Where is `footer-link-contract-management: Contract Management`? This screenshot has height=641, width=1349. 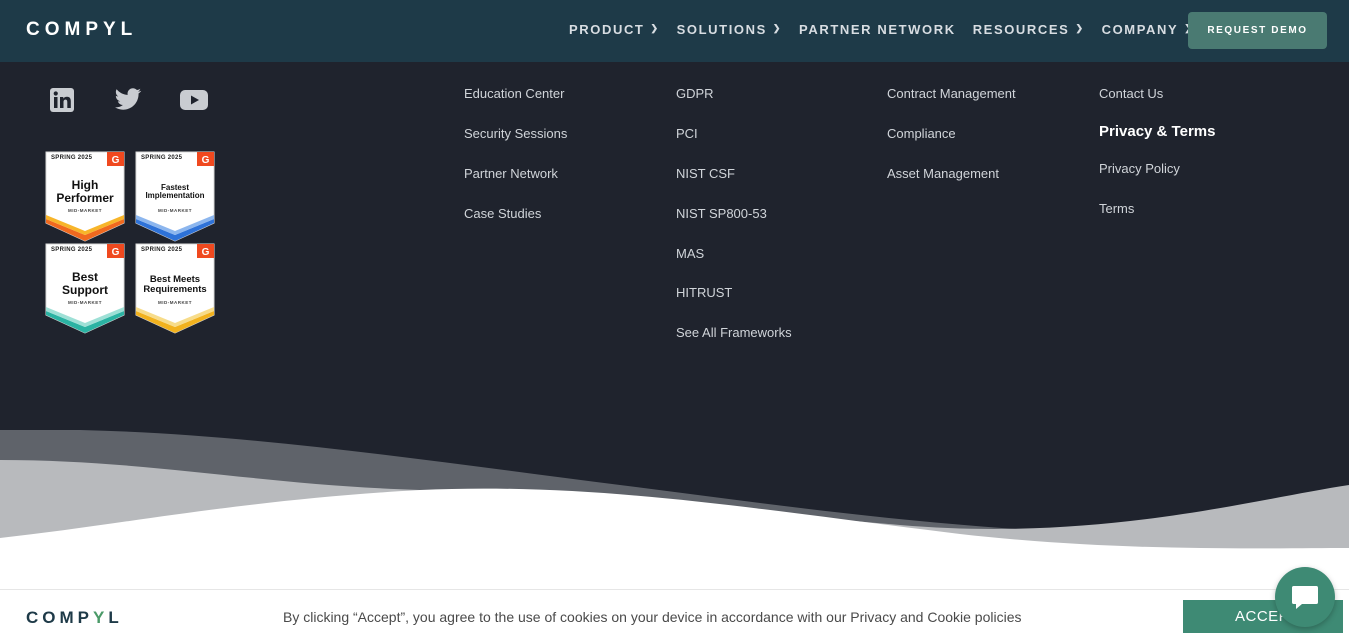 footer-link-contract-management: Contract Management is located at coordinates (951, 106).